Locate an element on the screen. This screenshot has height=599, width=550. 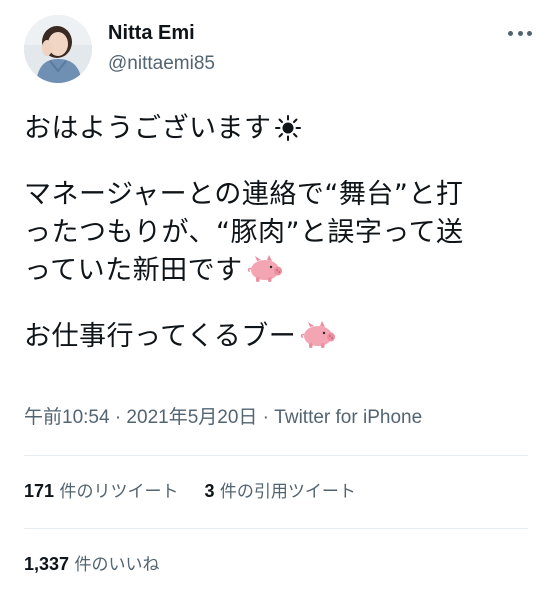
display-name: Nitta Emi is located at coordinates (161, 33).